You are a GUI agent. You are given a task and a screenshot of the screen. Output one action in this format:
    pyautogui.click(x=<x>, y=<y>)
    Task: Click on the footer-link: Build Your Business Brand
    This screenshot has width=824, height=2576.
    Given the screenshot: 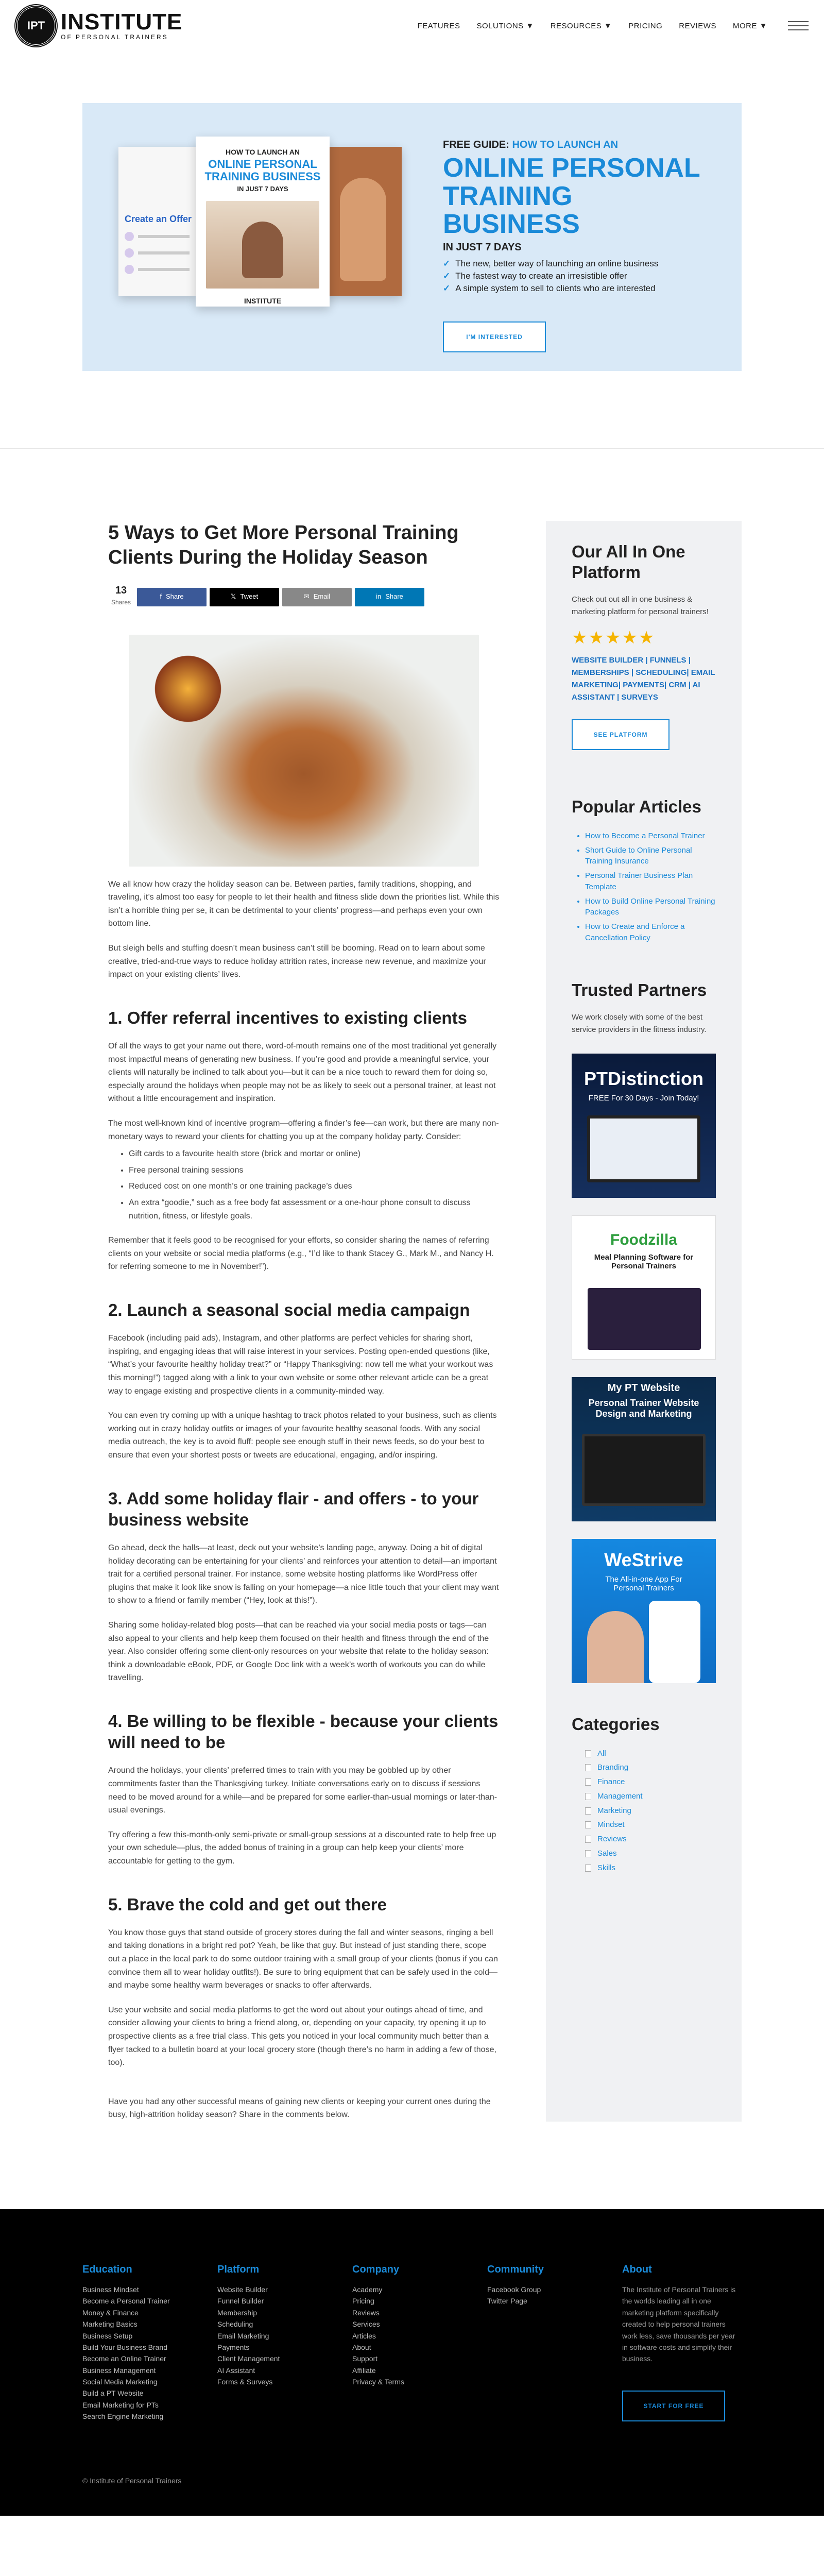 What is the action you would take?
    pyautogui.click(x=150, y=2347)
    